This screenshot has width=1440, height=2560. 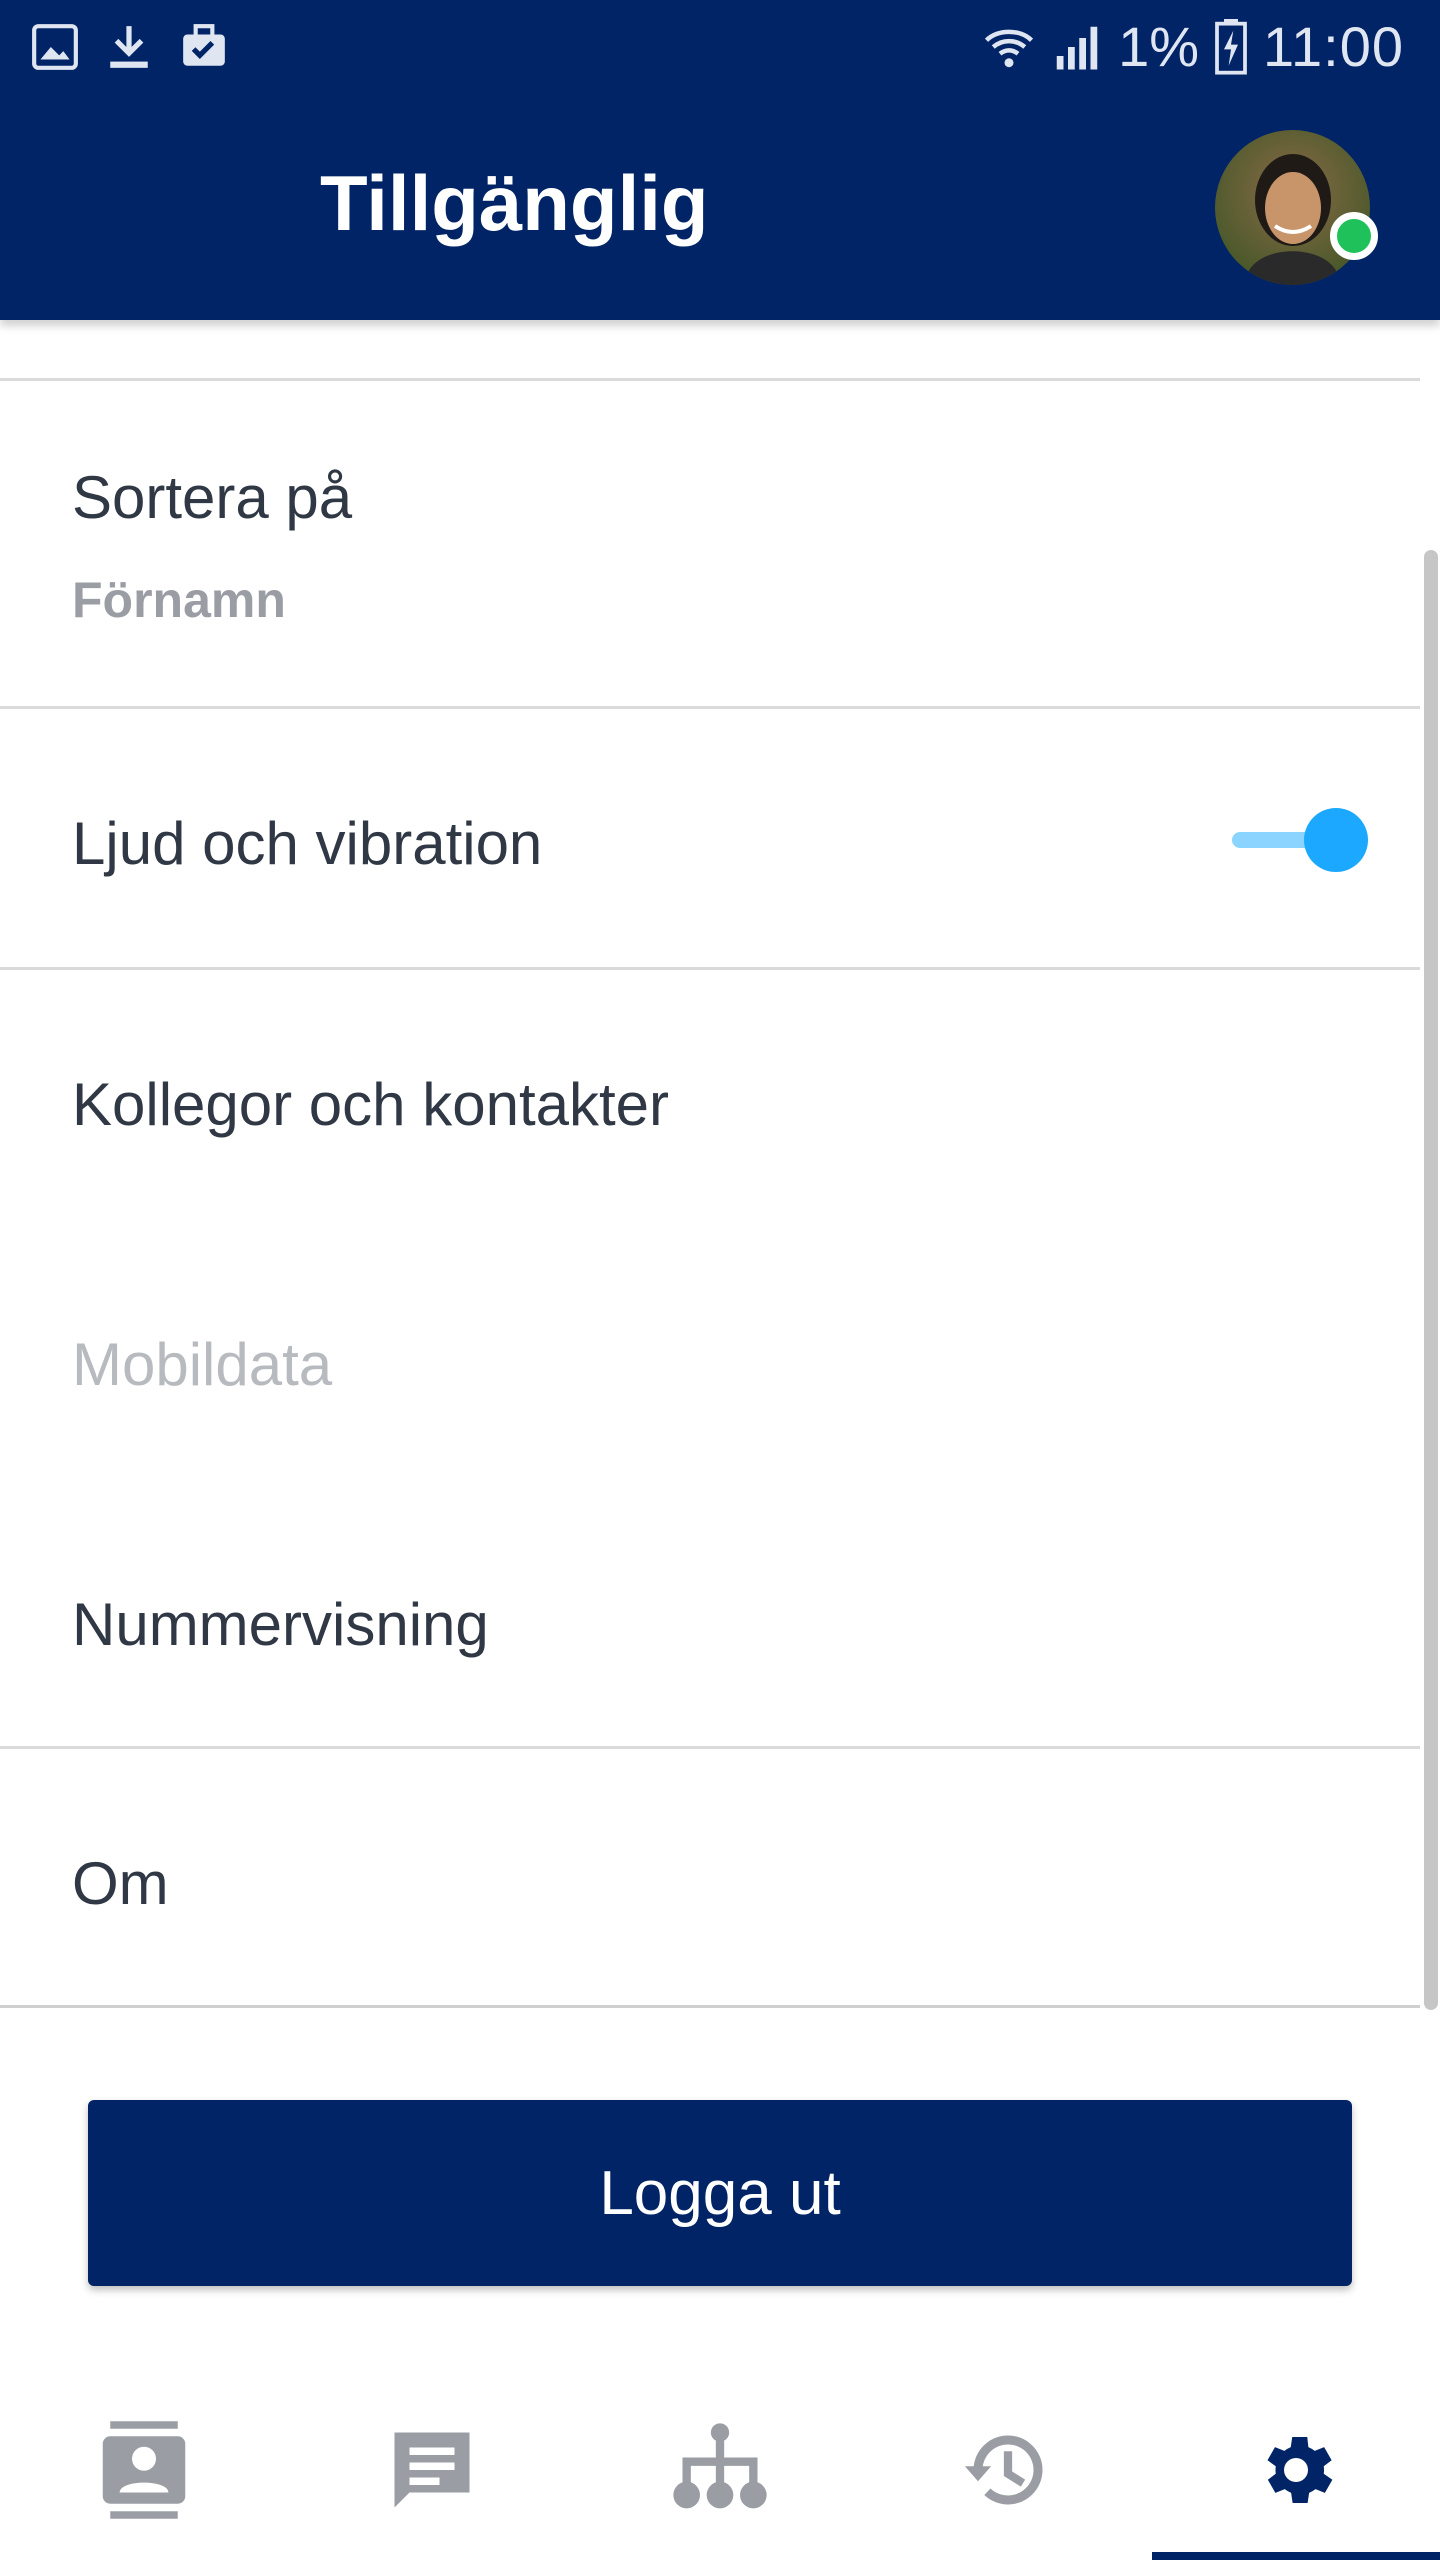 I want to click on sort-label: Sortera på, so click(x=212, y=497).